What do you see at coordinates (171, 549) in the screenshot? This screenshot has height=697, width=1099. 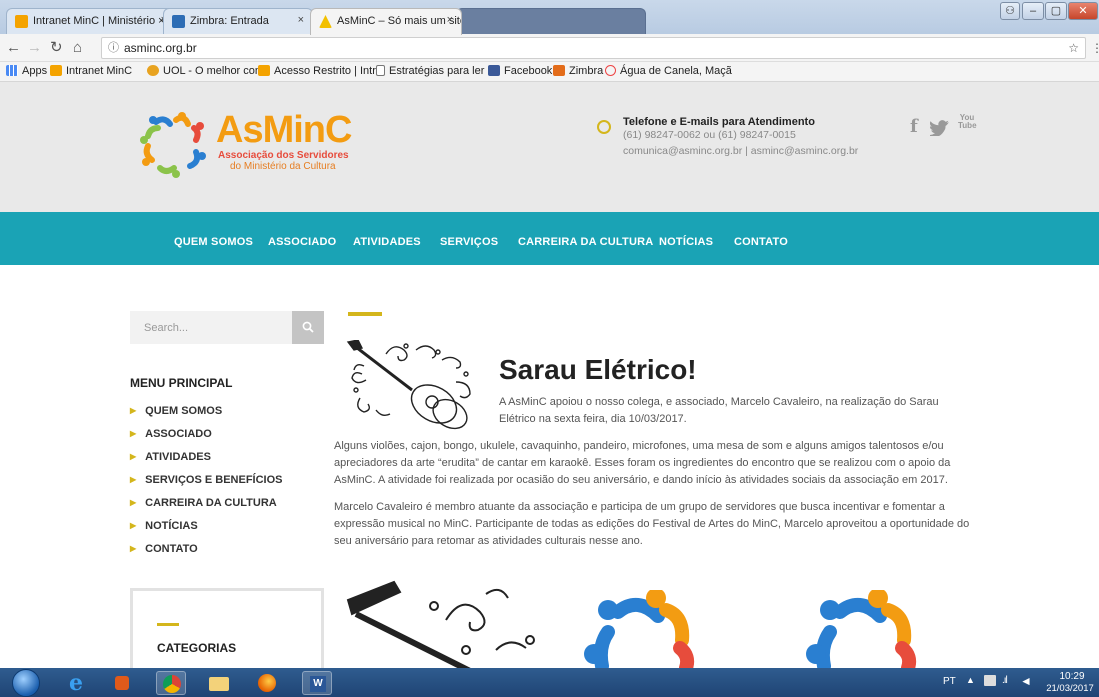 I see `side-menu-label: CONTATO` at bounding box center [171, 549].